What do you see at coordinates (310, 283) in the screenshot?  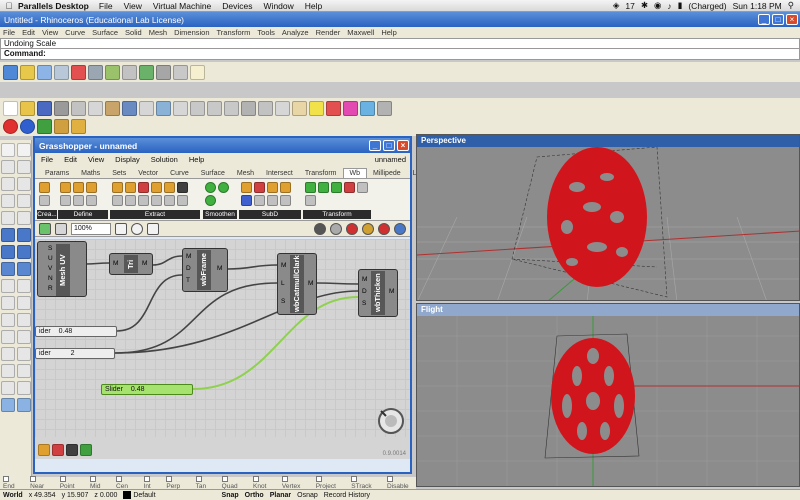 I see `catmull-out-m: M` at bounding box center [310, 283].